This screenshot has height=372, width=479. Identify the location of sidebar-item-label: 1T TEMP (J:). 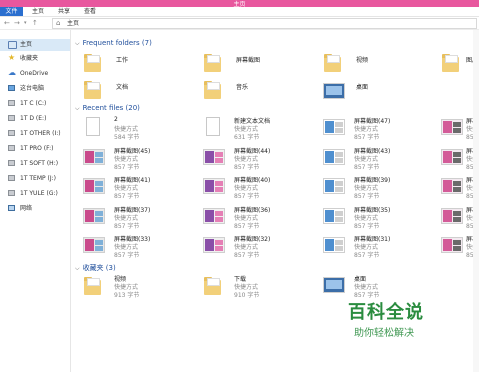
(38, 178).